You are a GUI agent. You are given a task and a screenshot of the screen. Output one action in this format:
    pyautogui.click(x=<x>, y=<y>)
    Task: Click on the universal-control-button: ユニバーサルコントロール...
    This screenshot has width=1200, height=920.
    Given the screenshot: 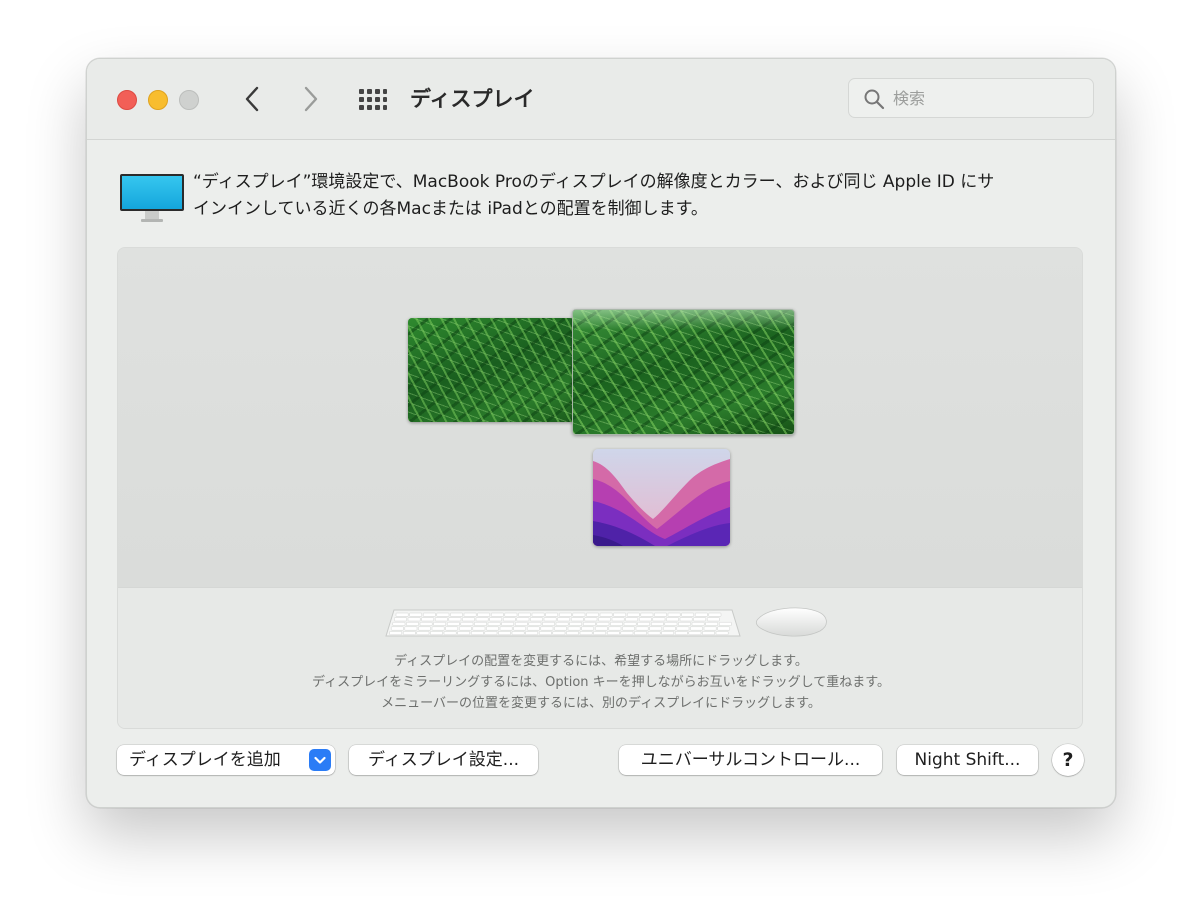 What is the action you would take?
    pyautogui.click(x=750, y=760)
    